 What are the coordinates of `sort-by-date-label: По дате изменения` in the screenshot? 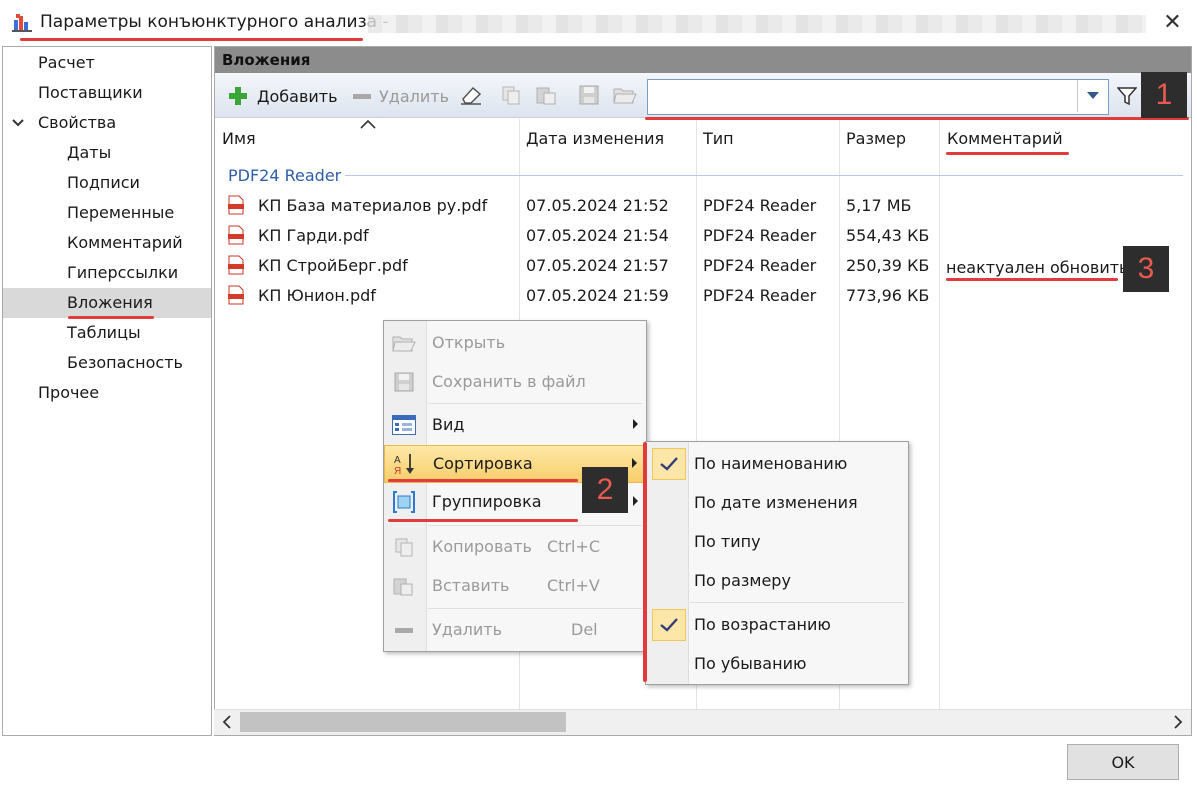 It's located at (776, 502).